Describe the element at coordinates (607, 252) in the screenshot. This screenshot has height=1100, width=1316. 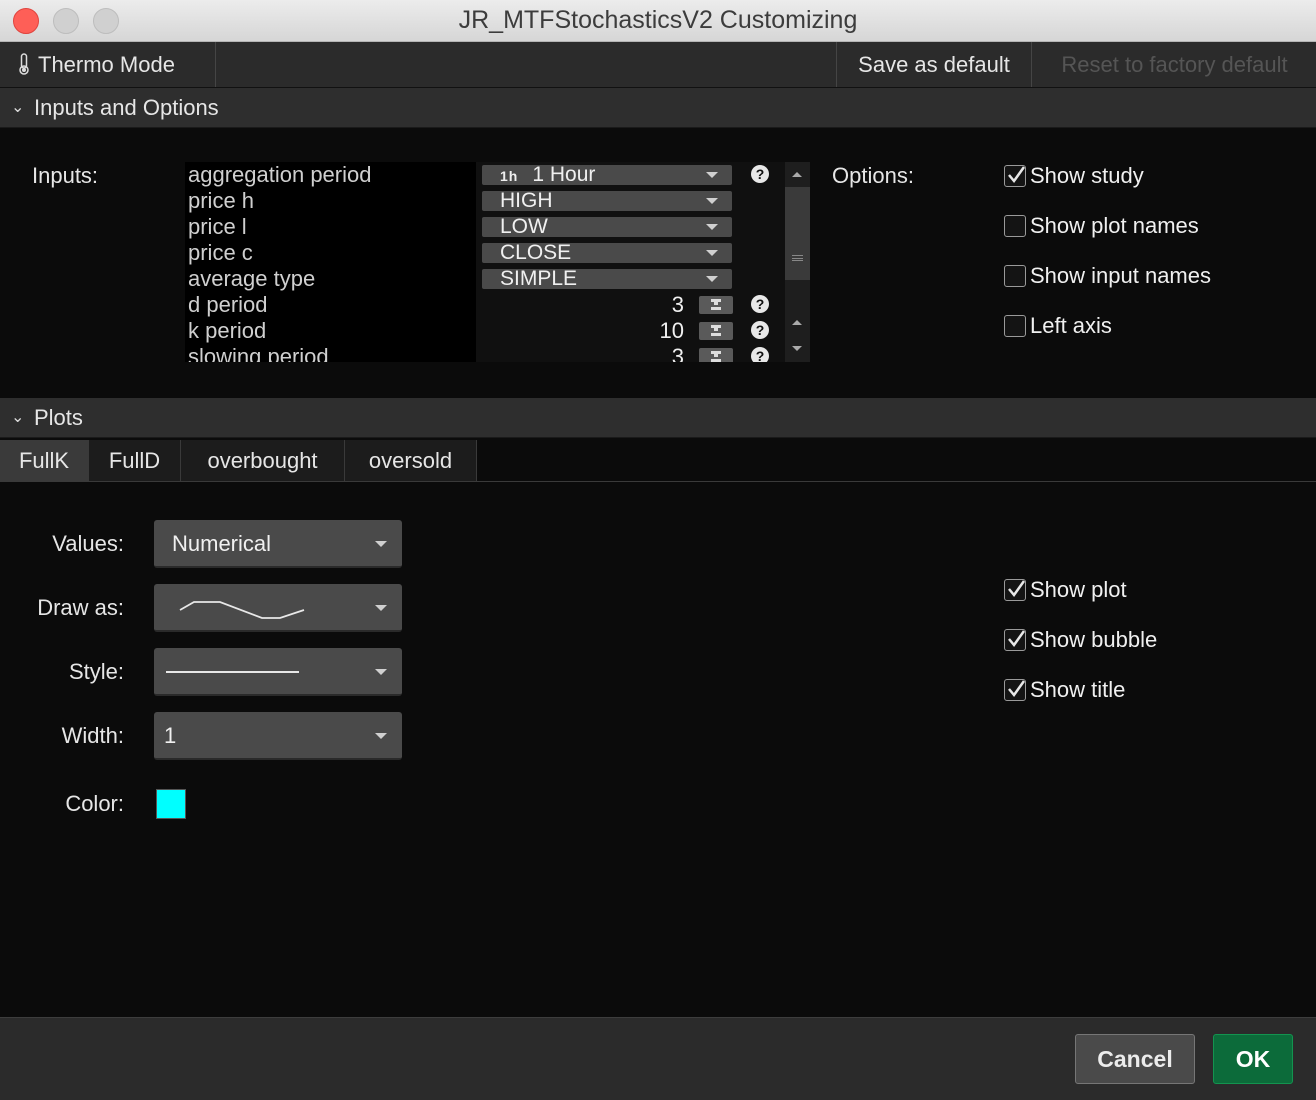
I see `price-c-dropdown: CLOSE` at that location.